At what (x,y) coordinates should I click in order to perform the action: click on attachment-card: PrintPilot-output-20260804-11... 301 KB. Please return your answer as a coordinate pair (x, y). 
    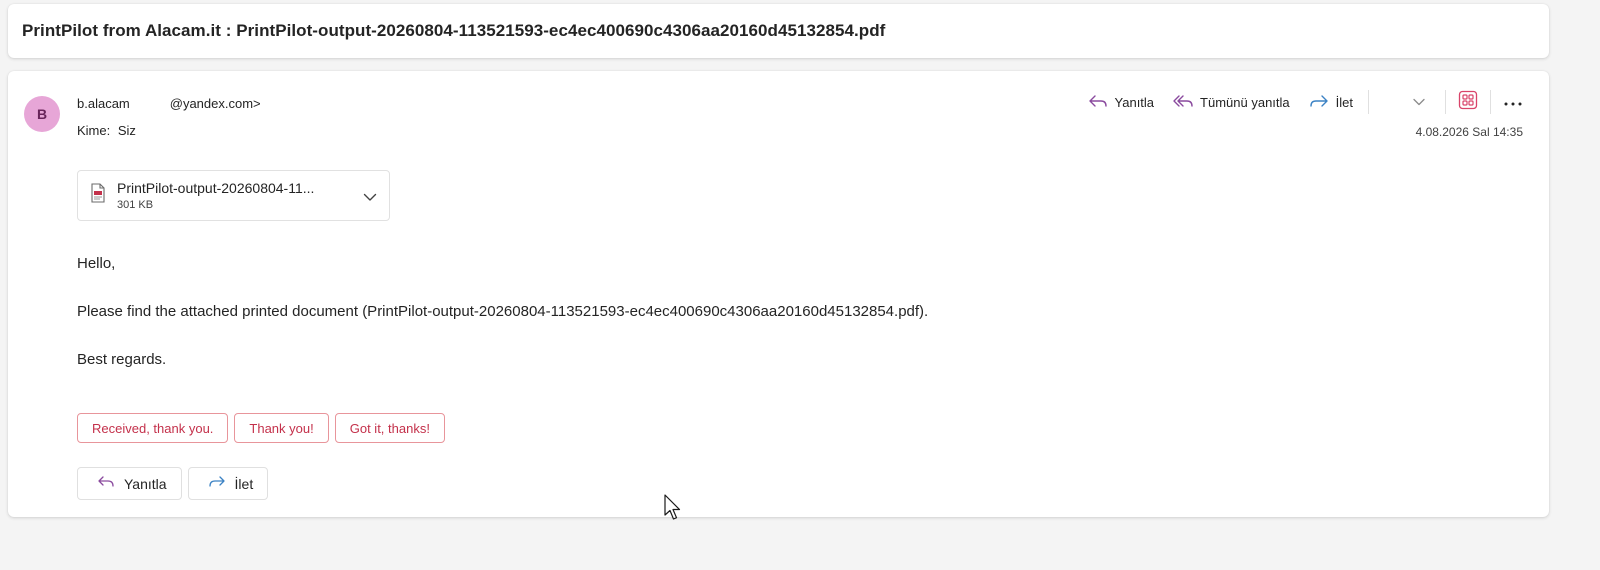
    Looking at the image, I should click on (233, 195).